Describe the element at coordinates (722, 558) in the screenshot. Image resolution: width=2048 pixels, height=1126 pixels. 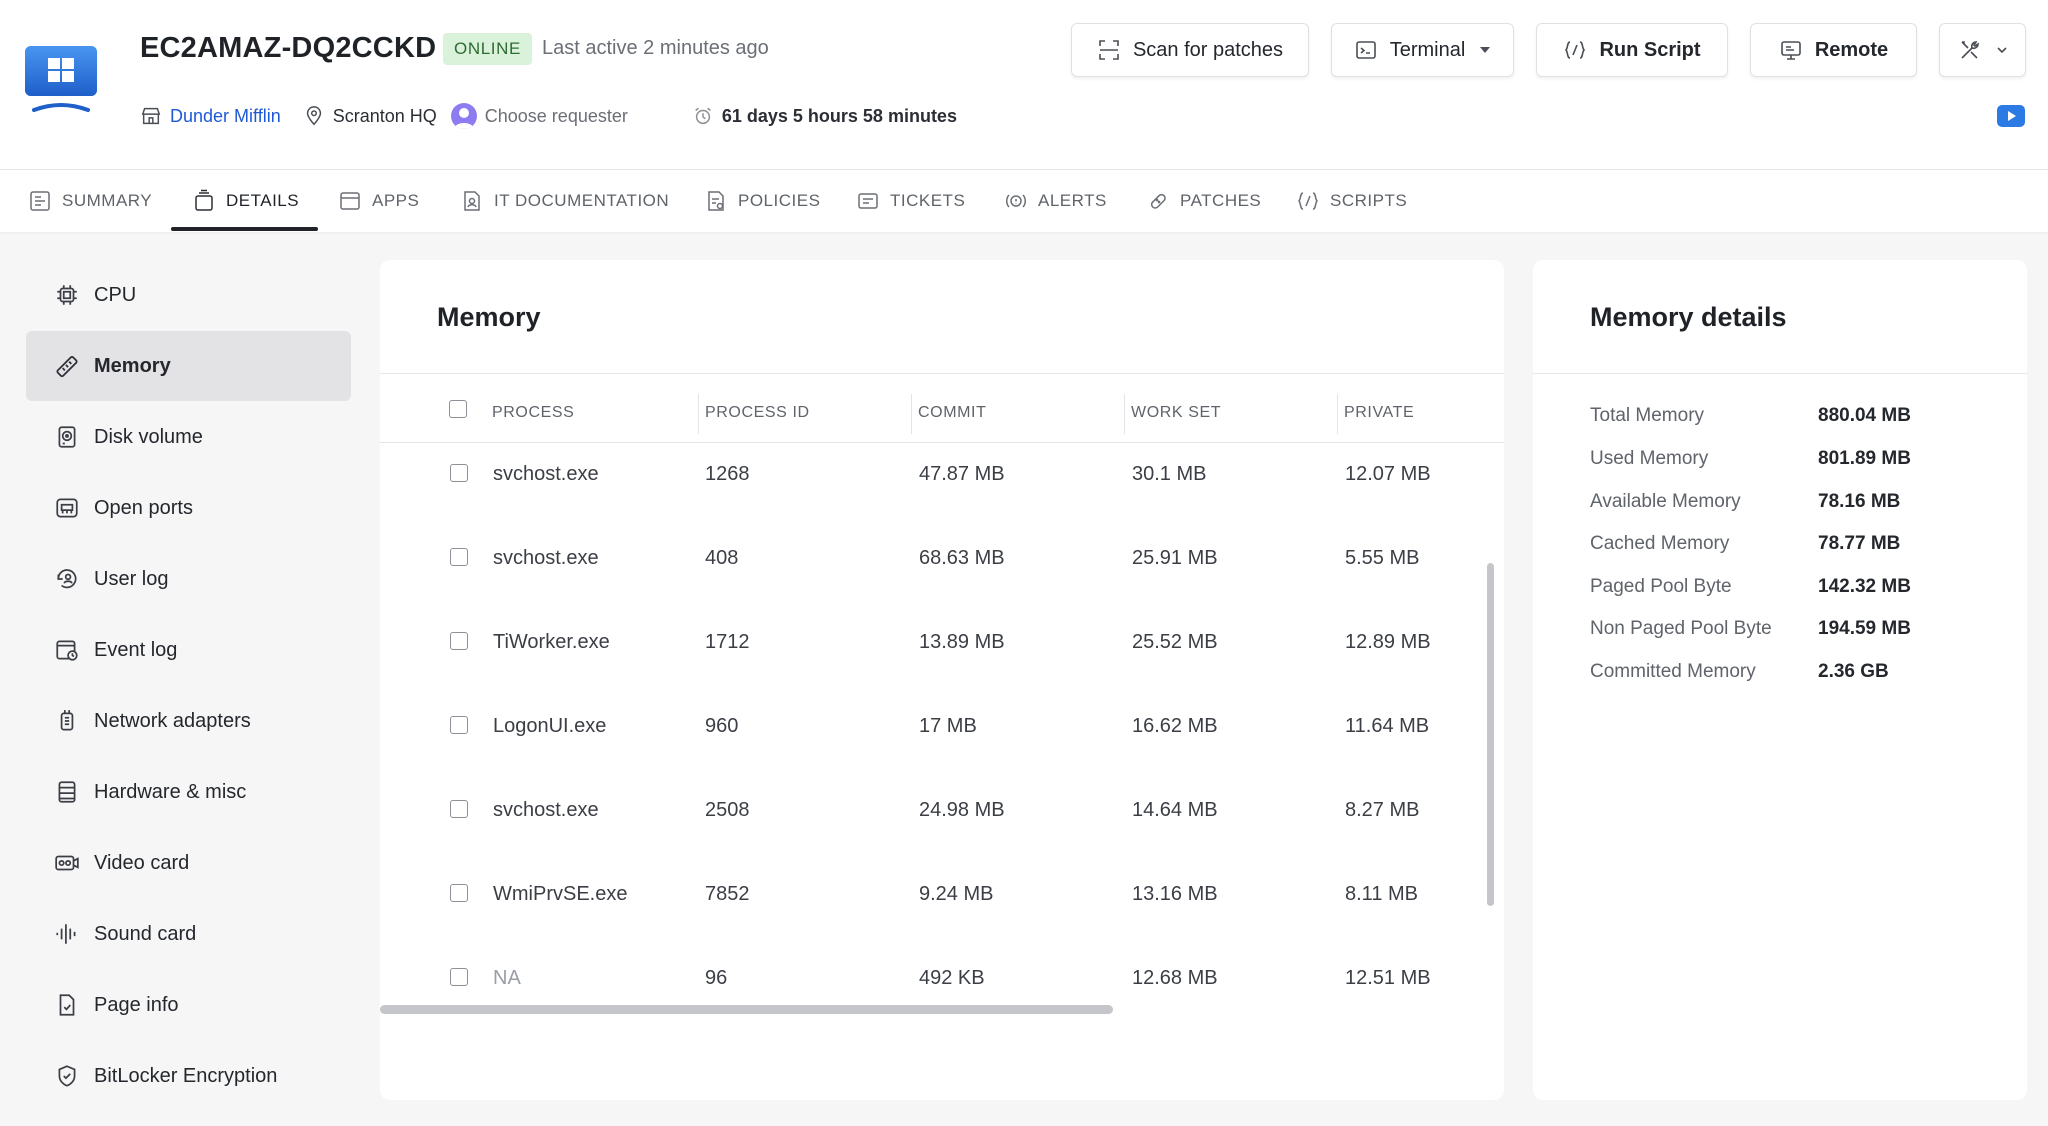
I see `cell-process-id: 408` at that location.